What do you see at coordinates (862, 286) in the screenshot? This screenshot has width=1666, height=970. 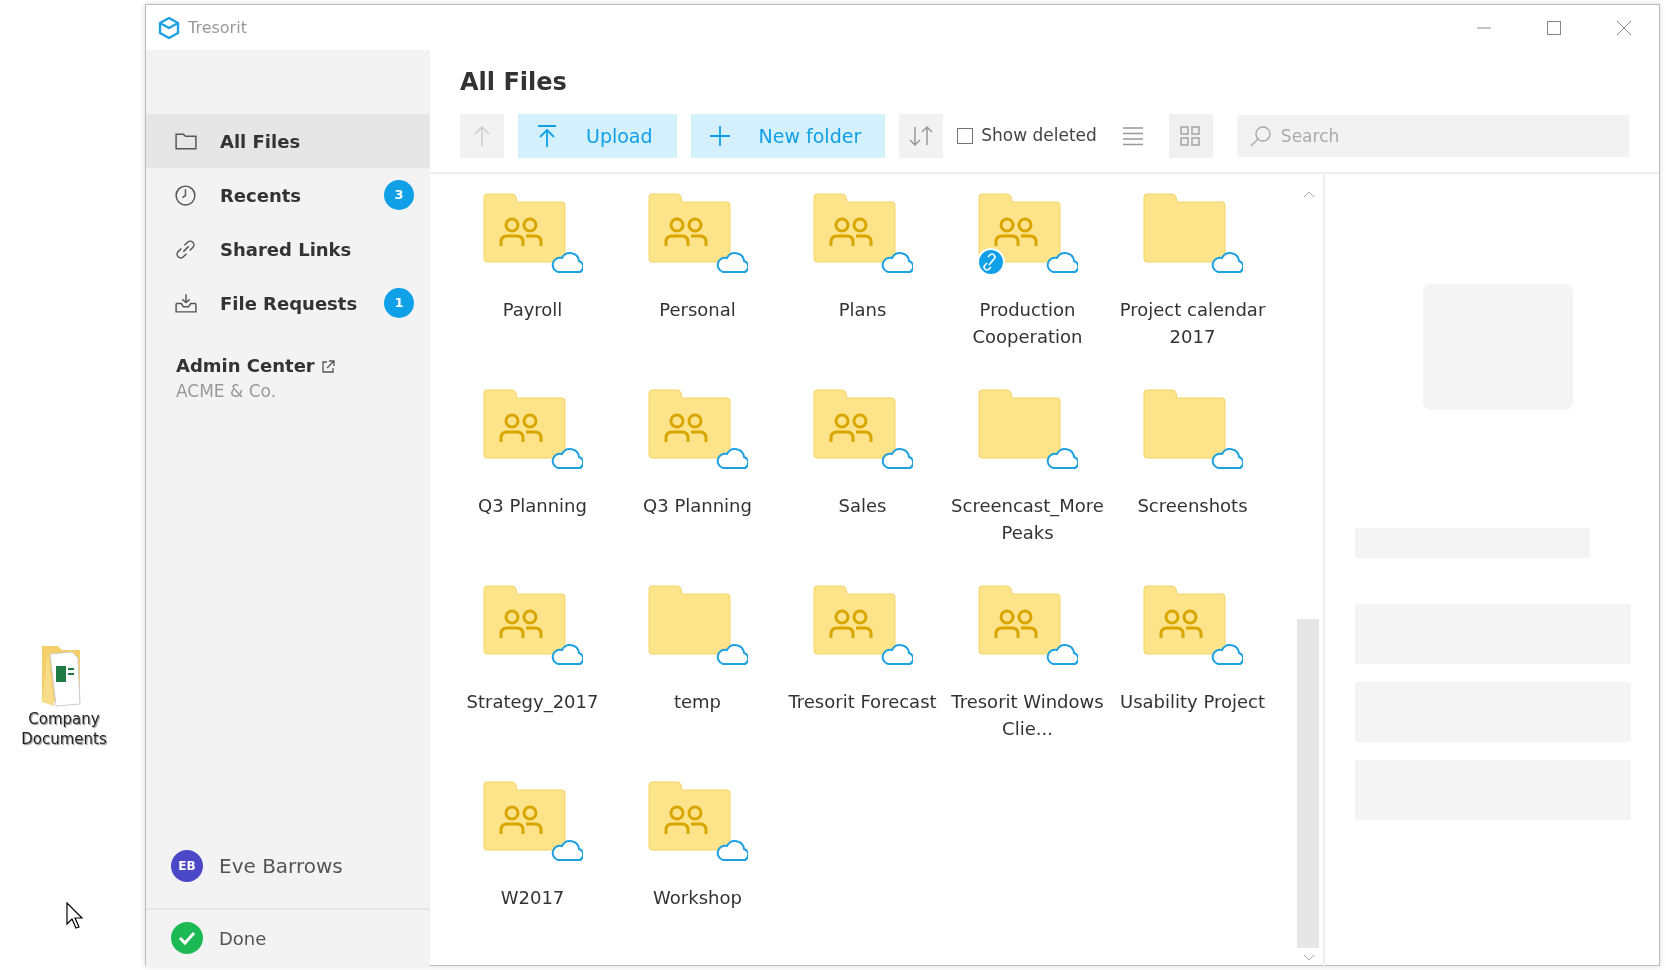 I see `folder-item: Plans` at bounding box center [862, 286].